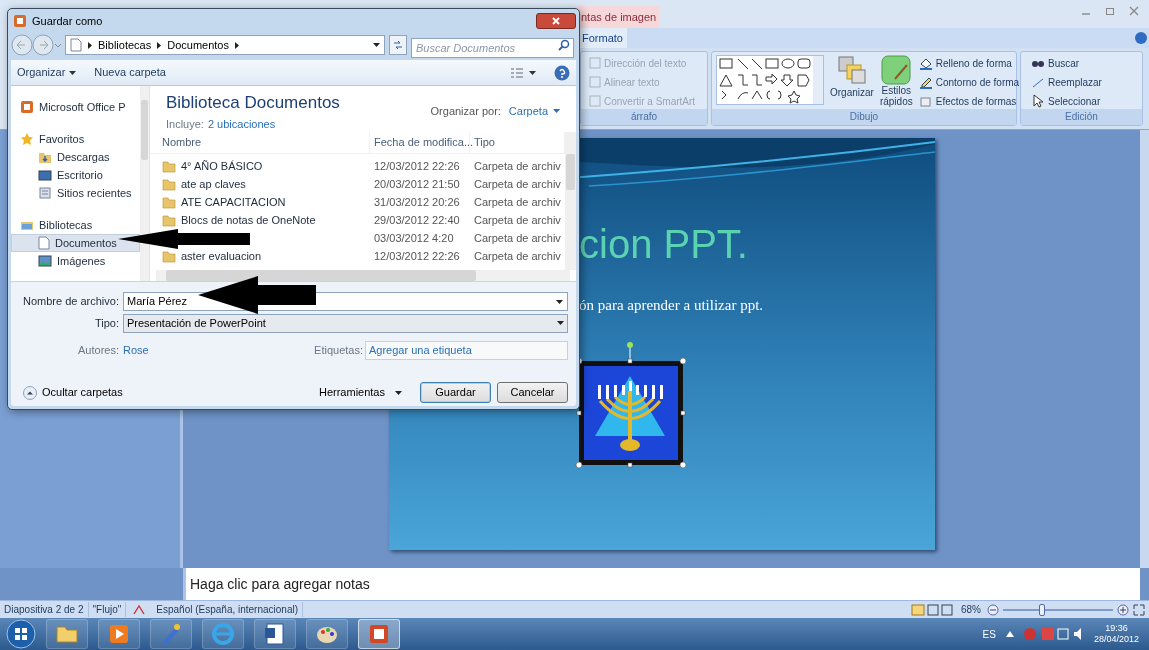 This screenshot has width=1149, height=650. Describe the element at coordinates (351, 392) in the screenshot. I see `tools-menu: Herramientas` at that location.